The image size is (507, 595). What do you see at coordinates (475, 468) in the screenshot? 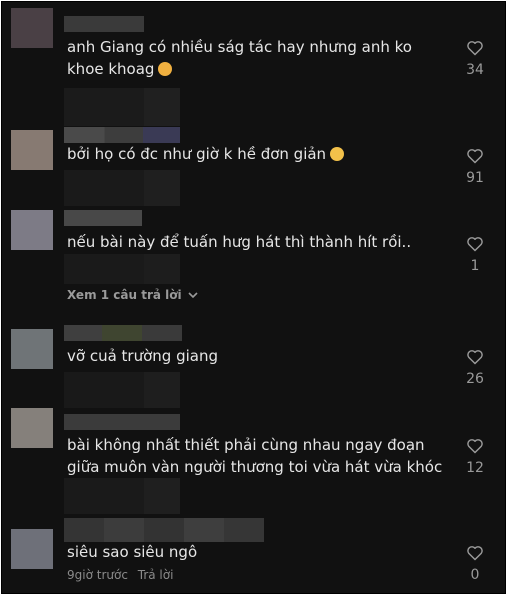
I see `like-count: 12` at bounding box center [475, 468].